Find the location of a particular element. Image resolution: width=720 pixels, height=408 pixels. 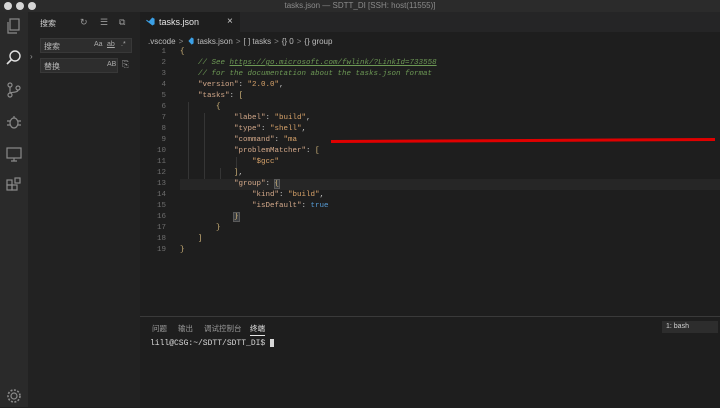

code-line: 9 "command": "ma is located at coordinates (430, 140).